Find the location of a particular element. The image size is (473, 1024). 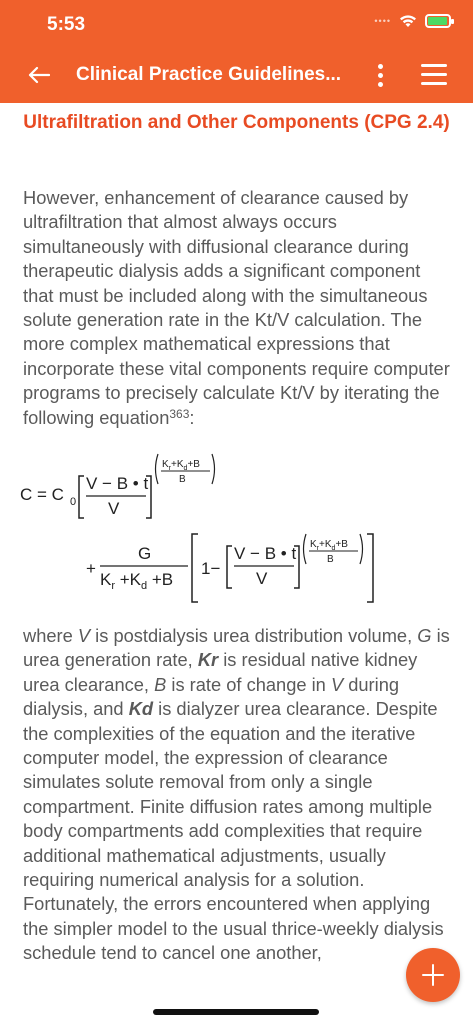

wifi-icon is located at coordinates (408, 21).